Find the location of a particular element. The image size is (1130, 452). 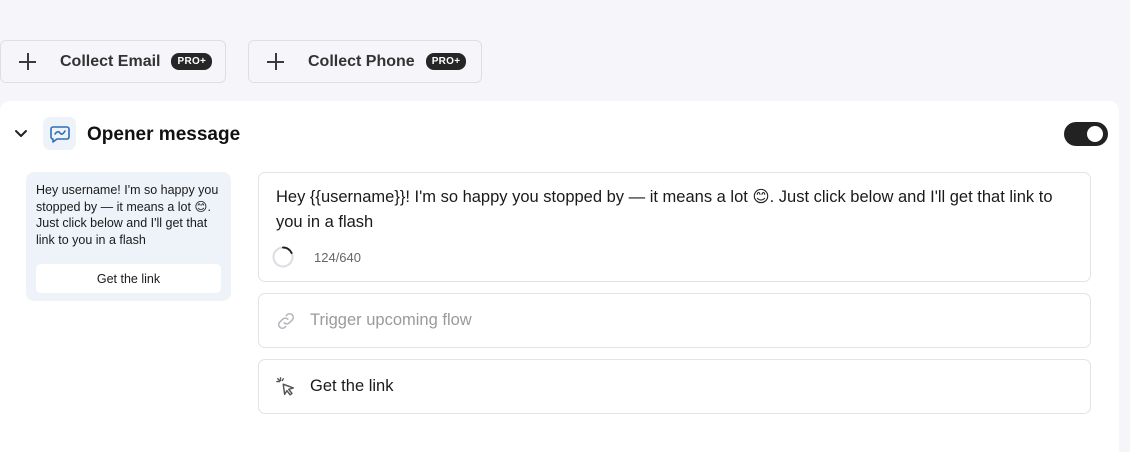

char-progress-icon is located at coordinates (283, 257).